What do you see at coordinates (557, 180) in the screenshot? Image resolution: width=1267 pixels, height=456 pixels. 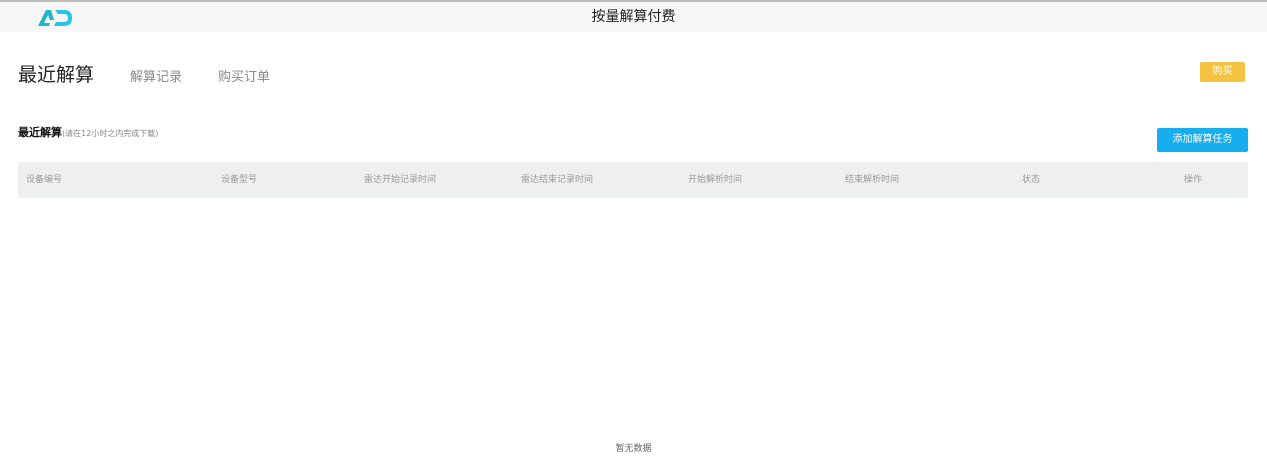 I see `column-radar-end-time: 雷达结束记录时间` at bounding box center [557, 180].